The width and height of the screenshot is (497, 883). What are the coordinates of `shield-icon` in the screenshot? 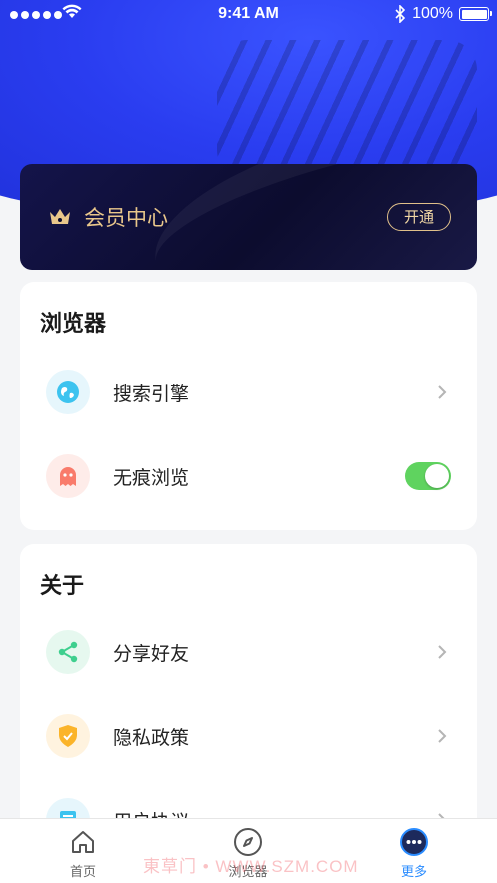 It's located at (68, 736).